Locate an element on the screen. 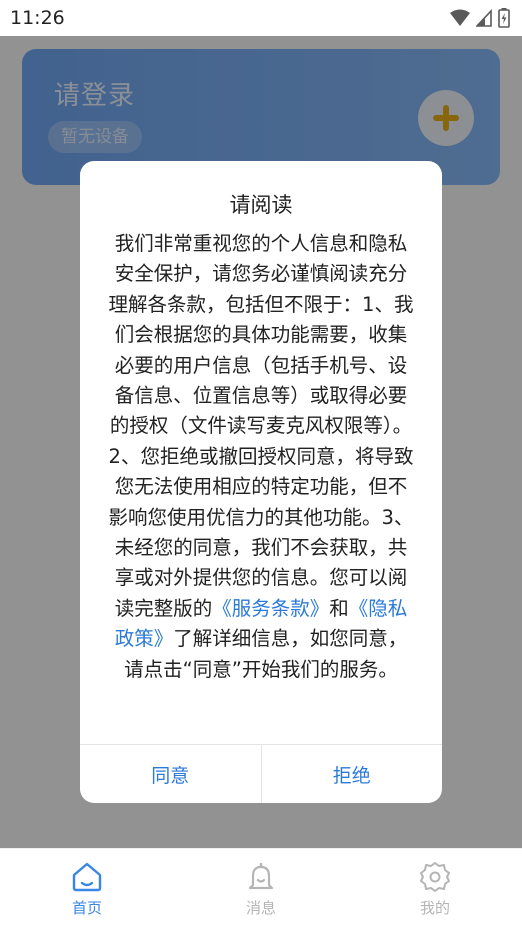 Image resolution: width=522 pixels, height=929 pixels. agree-button: 同意 is located at coordinates (170, 774).